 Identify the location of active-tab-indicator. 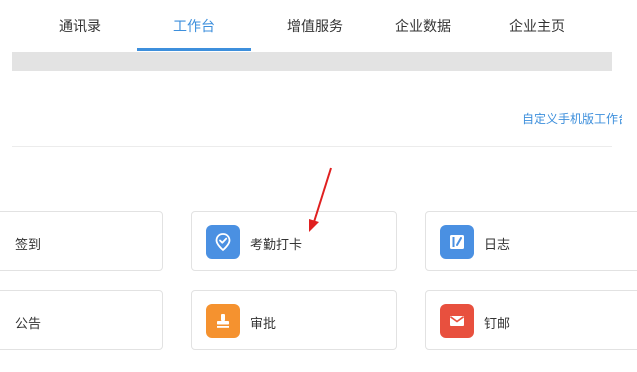
(194, 49).